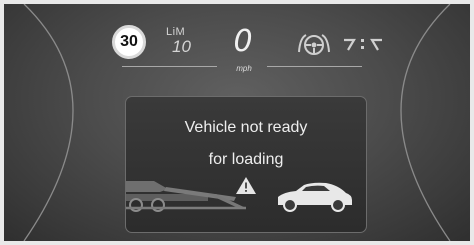 The image size is (474, 245). Describe the element at coordinates (244, 68) in the screenshot. I see `speed-unit: mph` at that location.